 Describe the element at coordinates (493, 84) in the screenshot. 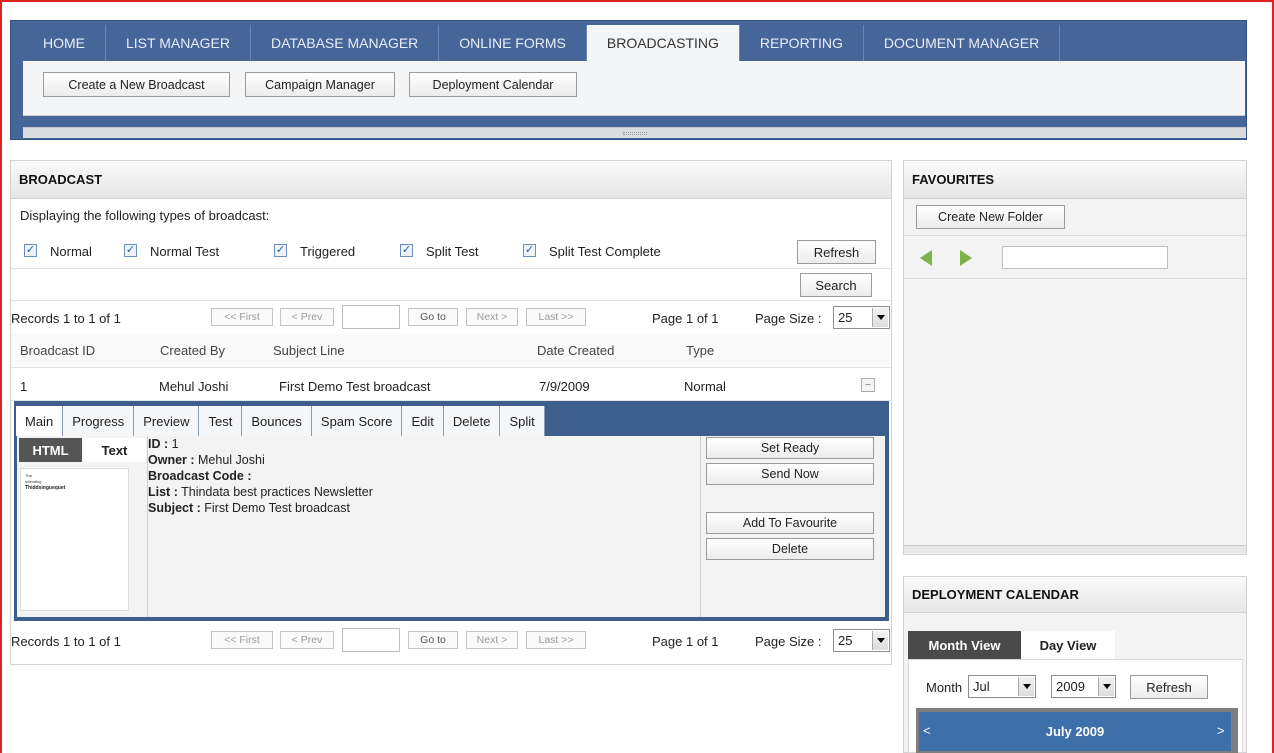

I see `deployment-calendar-button: Deployment Calendar` at that location.